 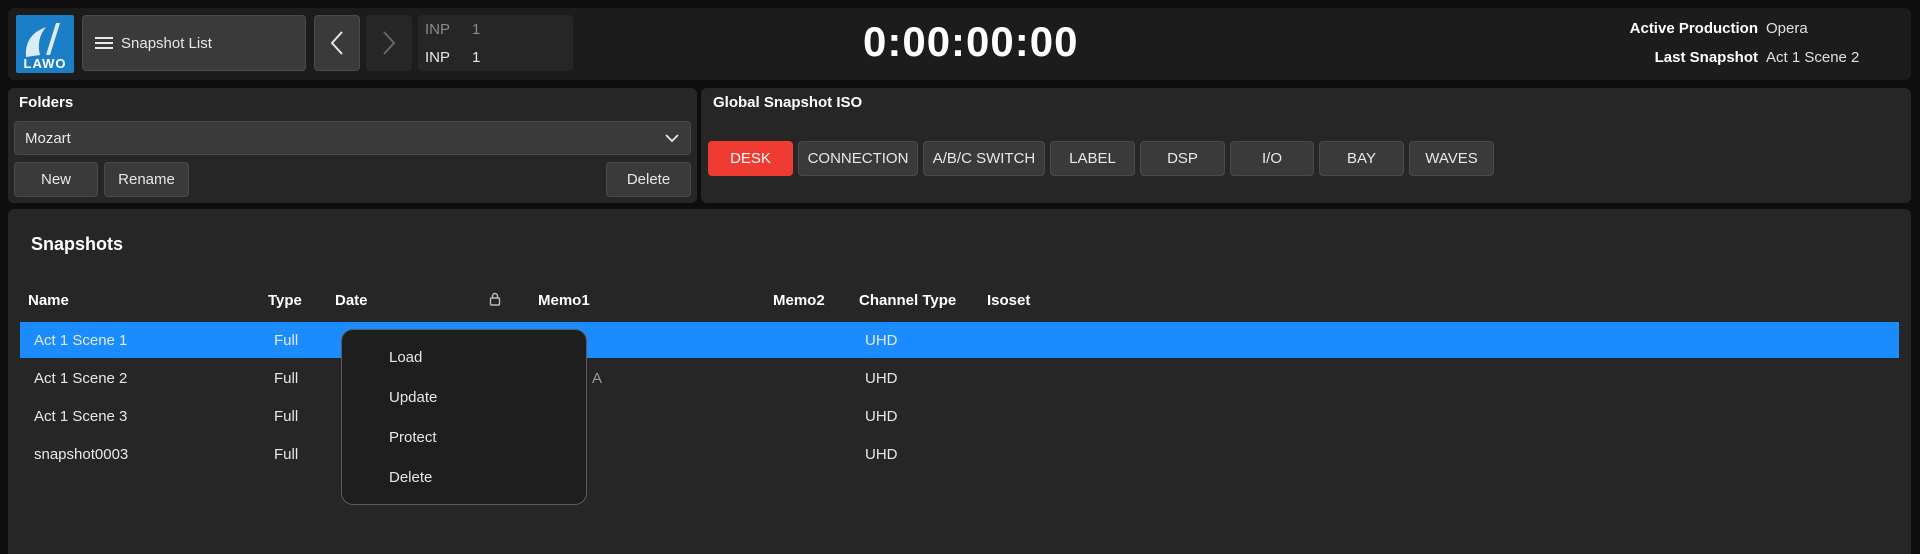 What do you see at coordinates (166, 43) in the screenshot?
I see `snapshot-list-label: Snapshot List` at bounding box center [166, 43].